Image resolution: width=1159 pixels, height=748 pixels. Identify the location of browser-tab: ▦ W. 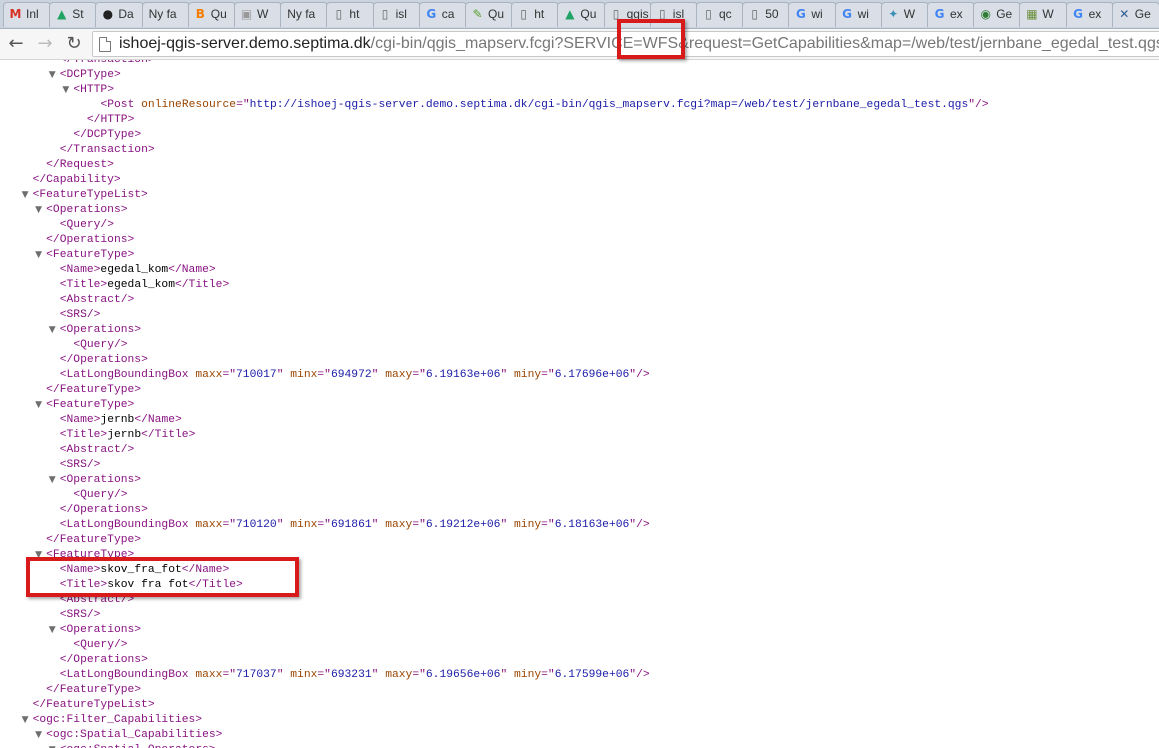
(1043, 14).